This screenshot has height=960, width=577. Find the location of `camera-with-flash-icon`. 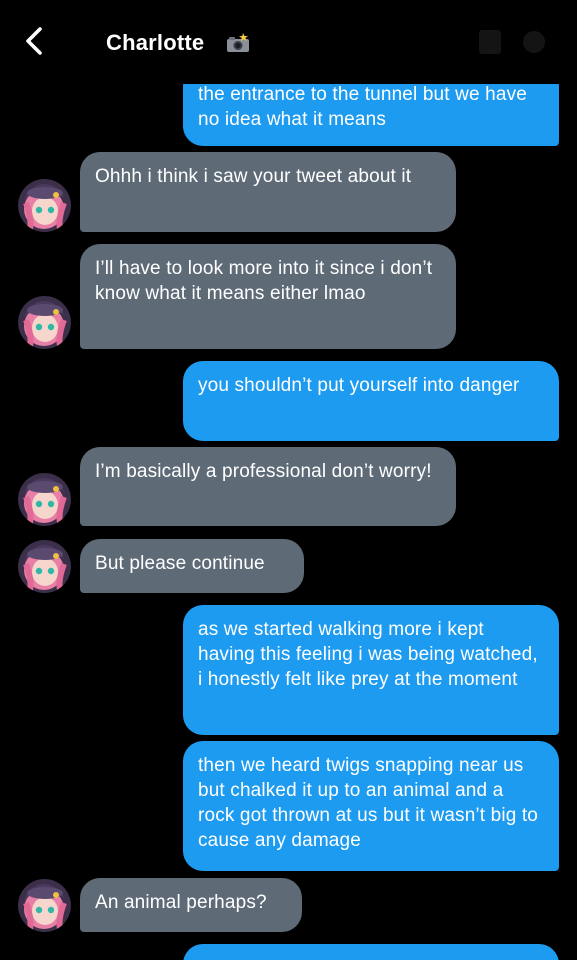

camera-with-flash-icon is located at coordinates (238, 43).